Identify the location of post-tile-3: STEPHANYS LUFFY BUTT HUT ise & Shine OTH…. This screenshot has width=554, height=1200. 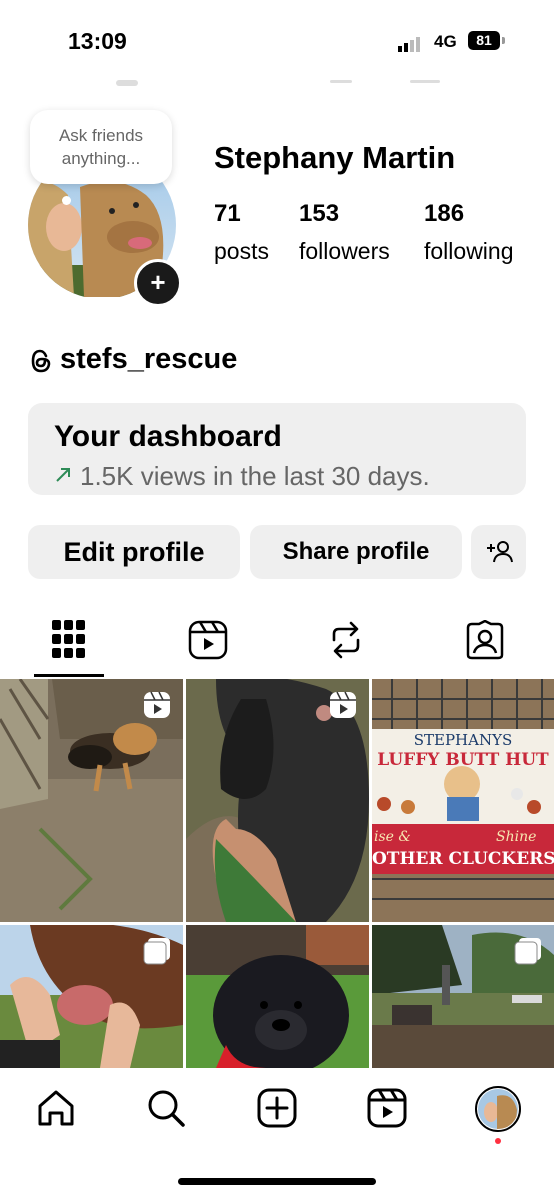
(463, 800).